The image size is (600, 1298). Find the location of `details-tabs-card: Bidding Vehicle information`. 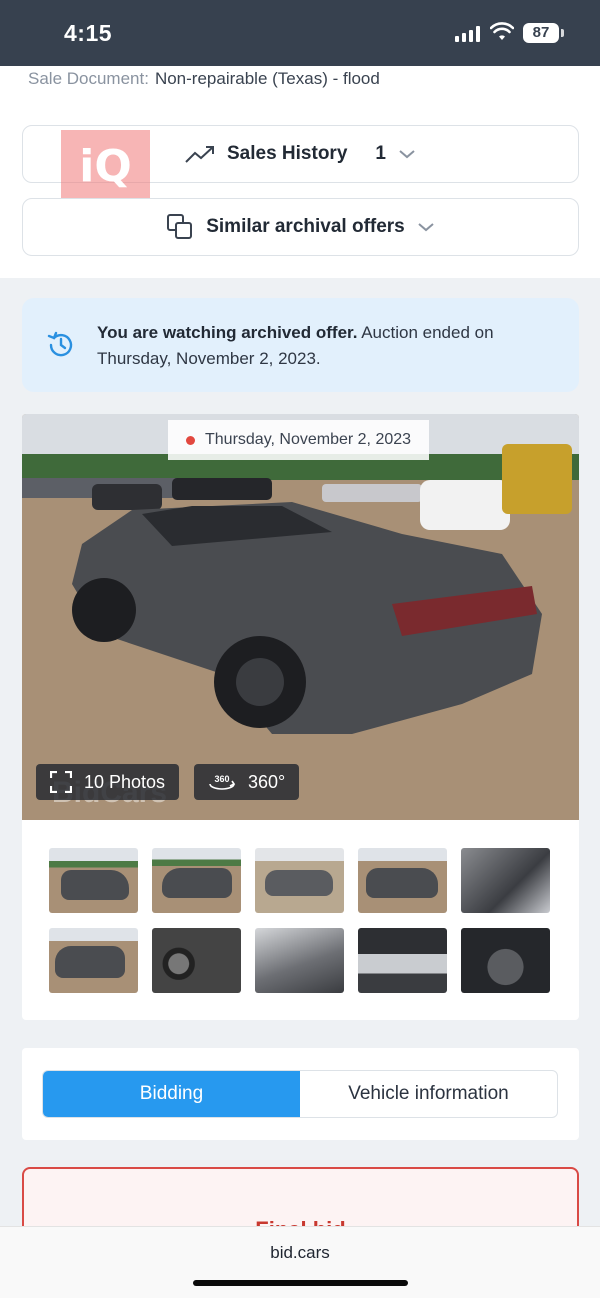

details-tabs-card: Bidding Vehicle information is located at coordinates (300, 1094).